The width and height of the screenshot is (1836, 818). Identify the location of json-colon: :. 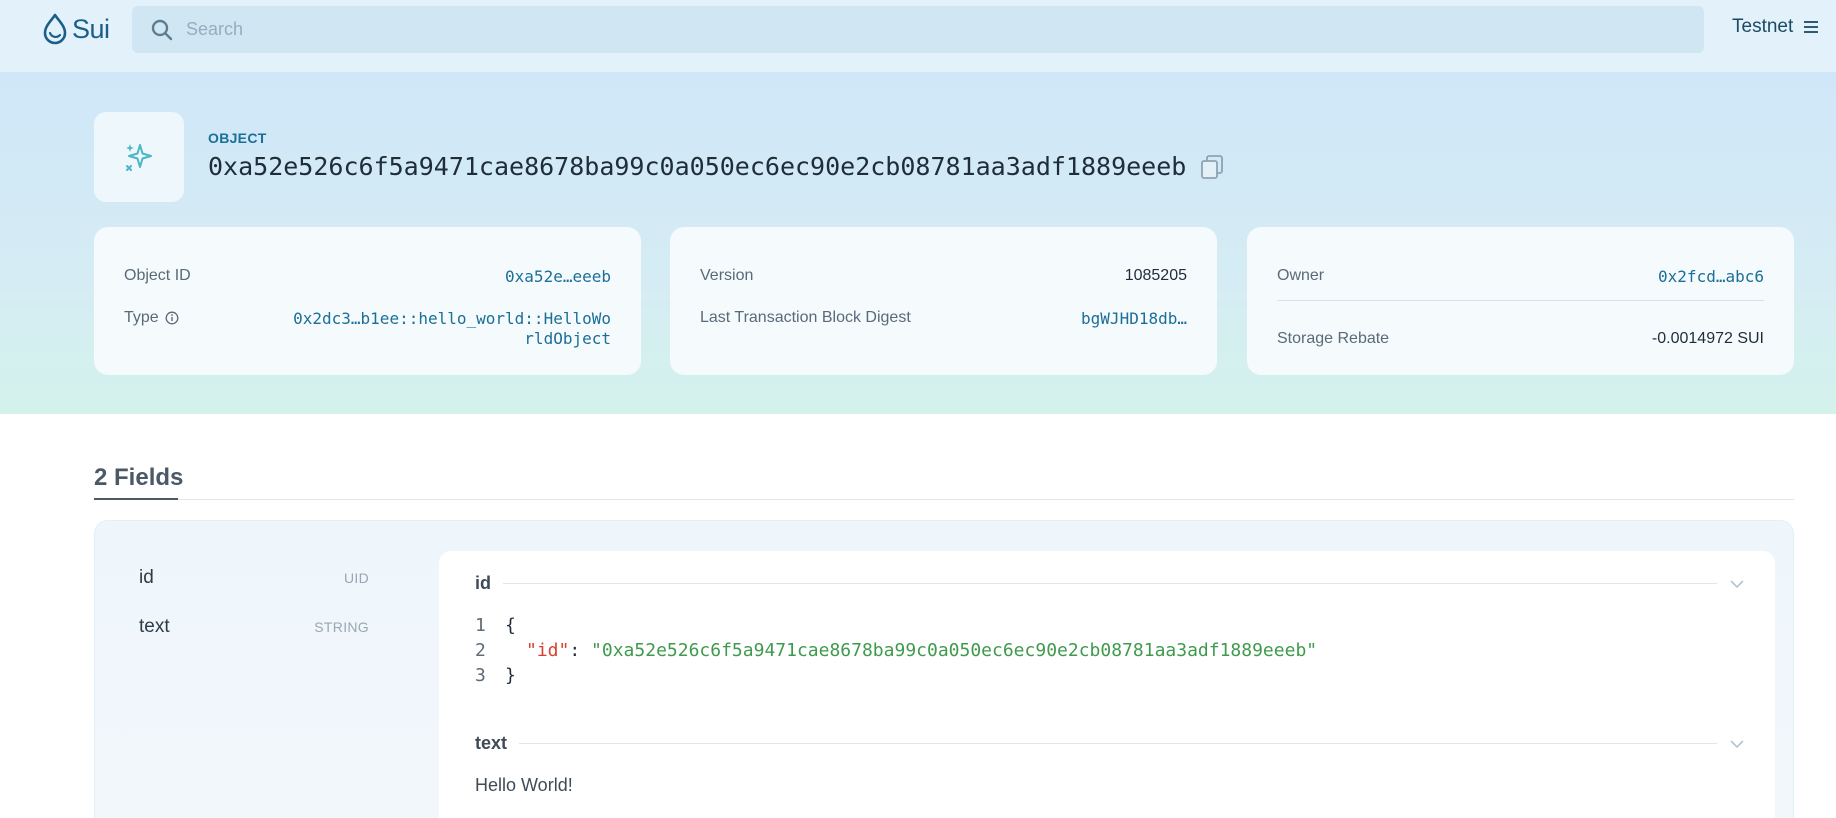
(575, 650).